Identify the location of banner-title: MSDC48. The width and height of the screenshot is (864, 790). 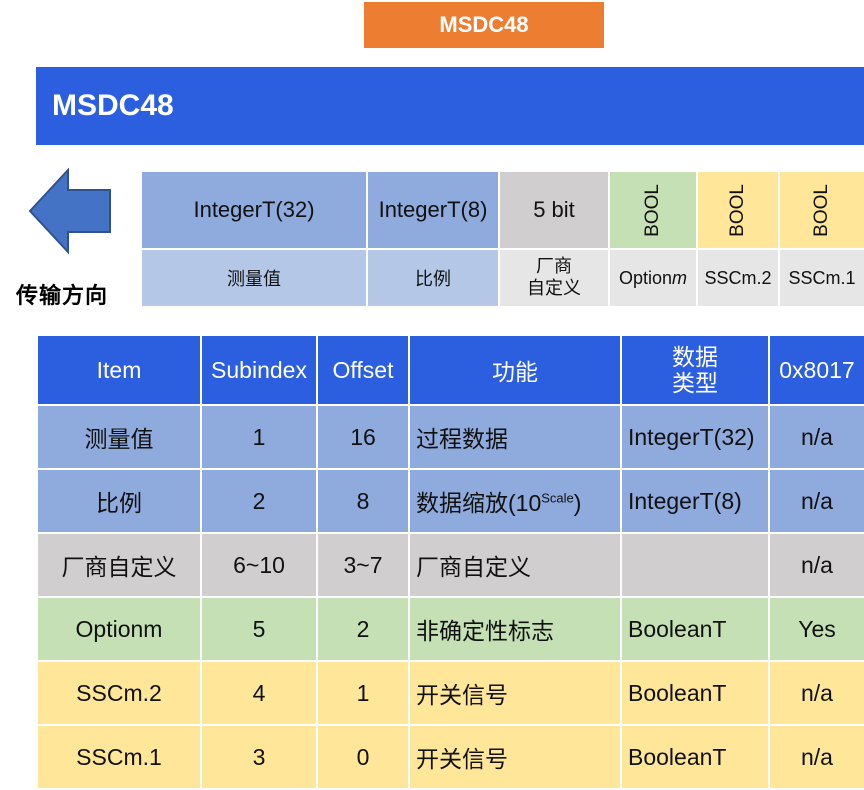
(450, 106).